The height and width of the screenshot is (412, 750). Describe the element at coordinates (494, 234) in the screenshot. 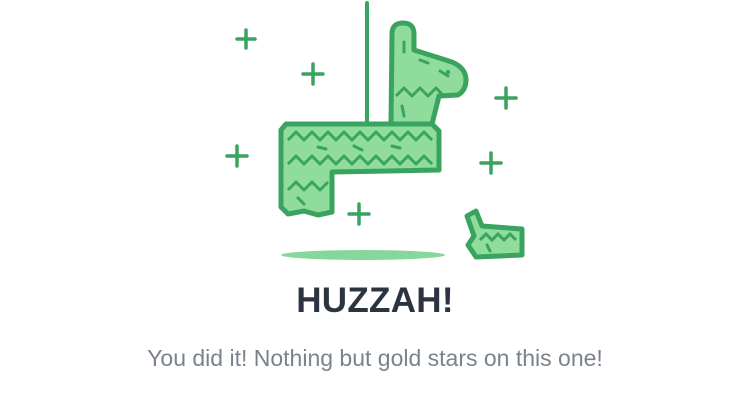

I see `pinata-piece-icon` at that location.